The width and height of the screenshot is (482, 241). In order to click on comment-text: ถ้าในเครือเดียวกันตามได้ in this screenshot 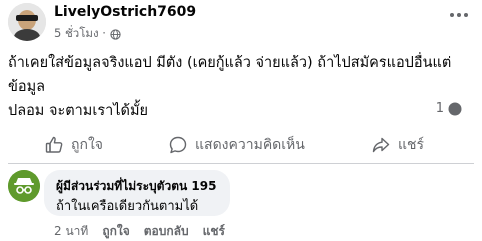, I will do `click(127, 206)`.